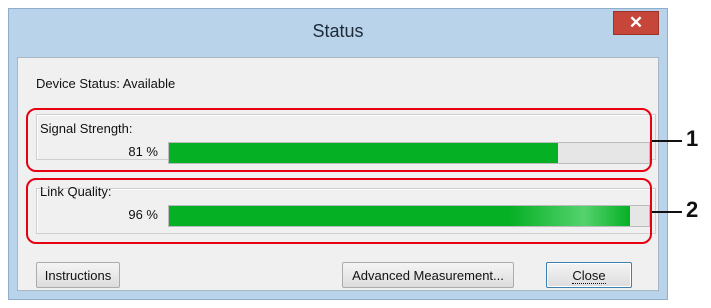 The width and height of the screenshot is (711, 308). I want to click on callout-number-2: 2, so click(692, 209).